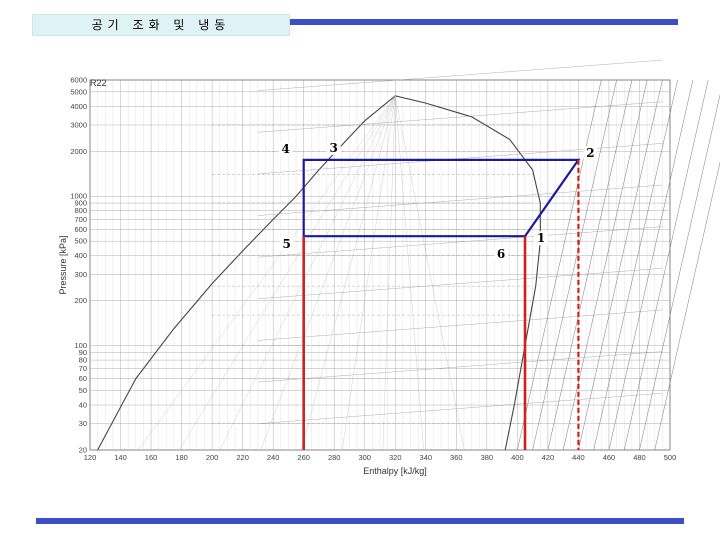 This screenshot has width=720, height=540. I want to click on y-axis-title: Pressure [kPa], so click(63, 264).